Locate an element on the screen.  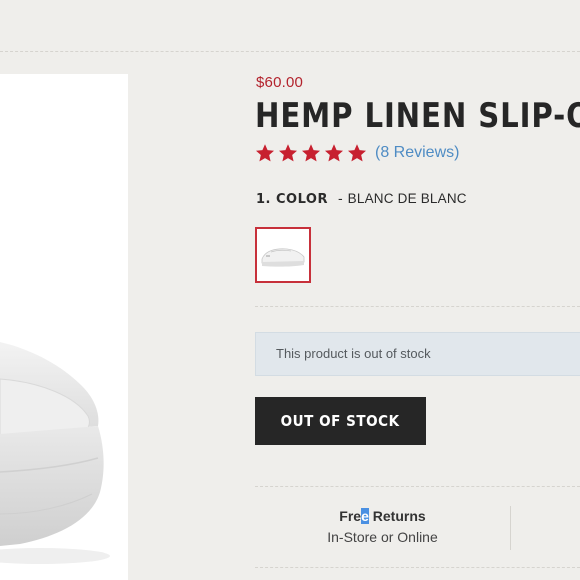
reviews-link: (8 Reviews) is located at coordinates (417, 153).